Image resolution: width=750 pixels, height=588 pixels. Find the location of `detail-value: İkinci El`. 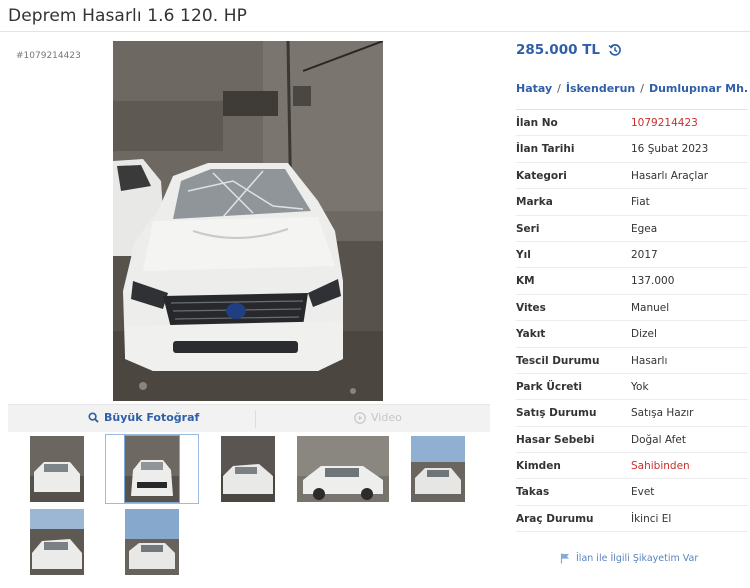

detail-value: İkinci El is located at coordinates (651, 518).